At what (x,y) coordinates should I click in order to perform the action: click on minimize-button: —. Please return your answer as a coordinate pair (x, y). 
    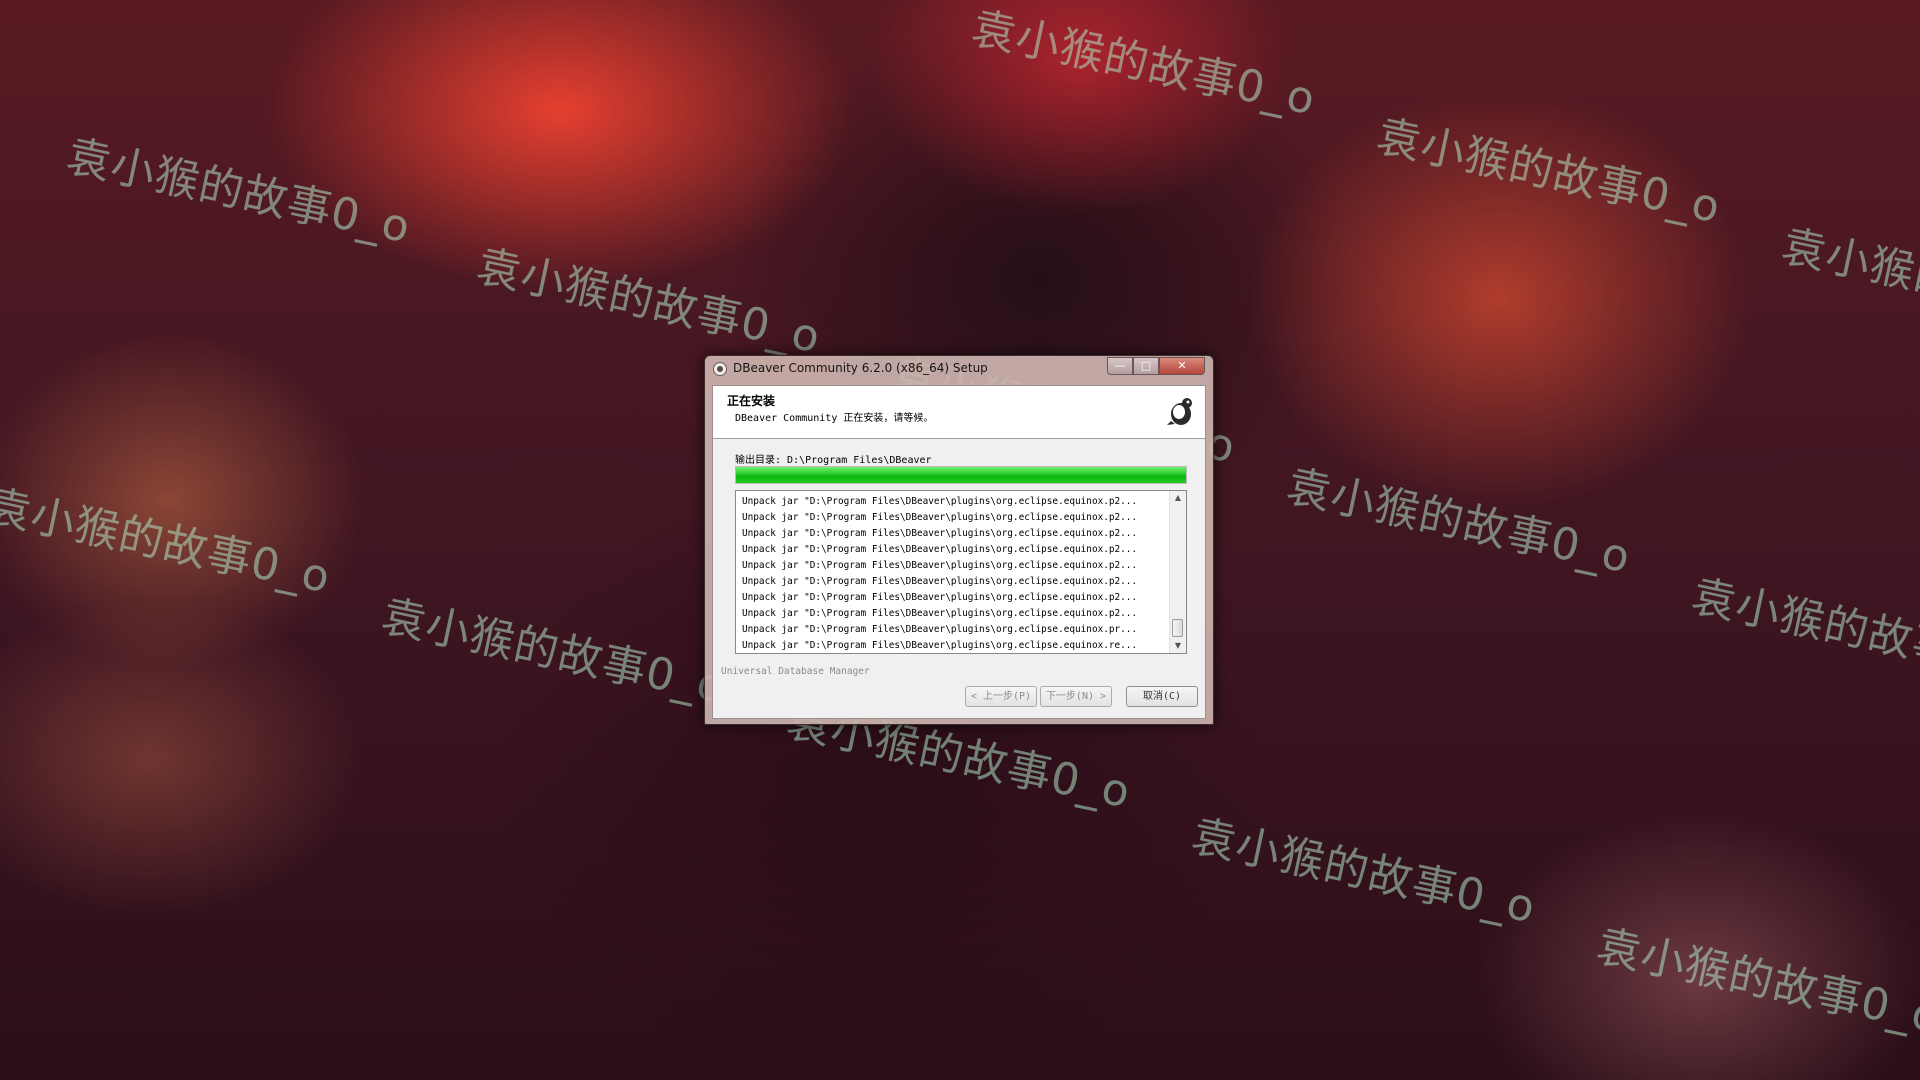
    Looking at the image, I should click on (1120, 366).